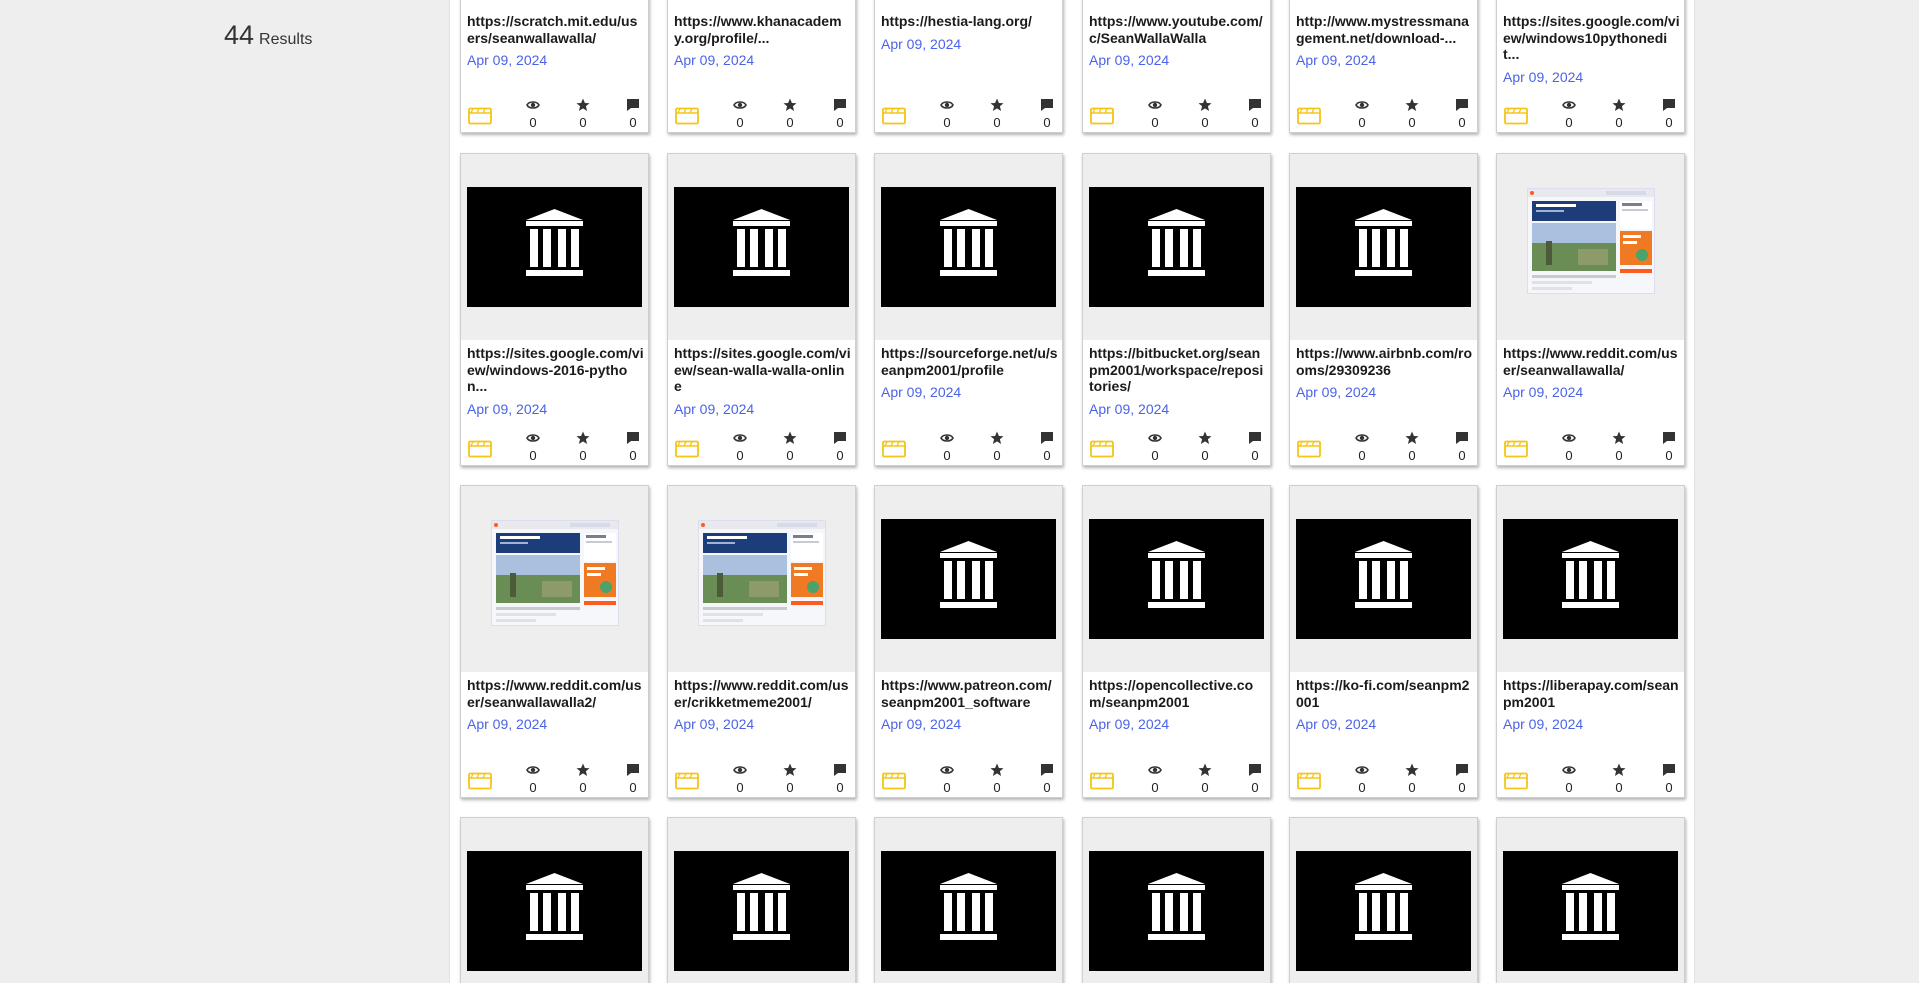  I want to click on card-title-link: https://ko-fi.com/seanpm2001, so click(1384, 693).